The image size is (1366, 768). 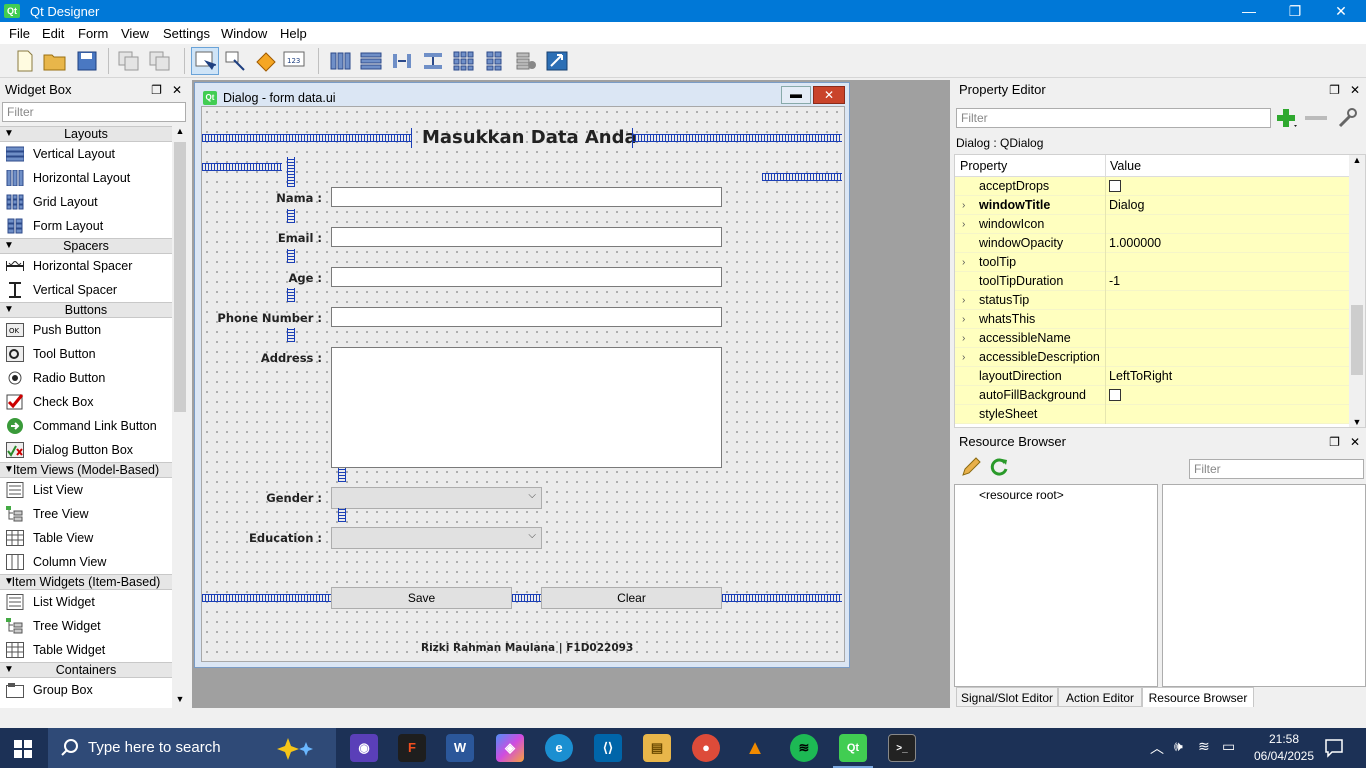 I want to click on speaker-icon: 🕪, so click(x=1178, y=746).